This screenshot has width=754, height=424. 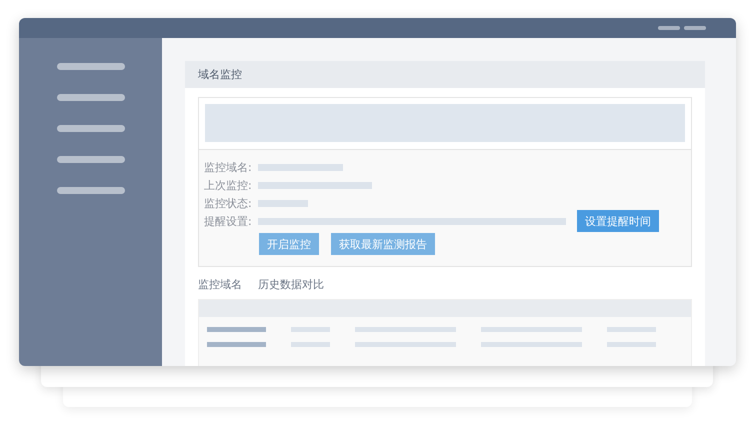 What do you see at coordinates (228, 185) in the screenshot?
I see `field-label: 上次监控:` at bounding box center [228, 185].